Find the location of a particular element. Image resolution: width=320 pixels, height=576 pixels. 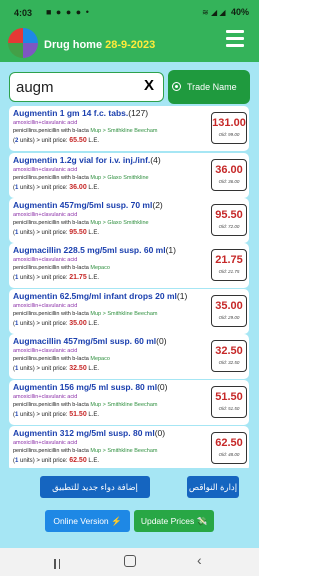

drug-price: 35.00 is located at coordinates (229, 306).